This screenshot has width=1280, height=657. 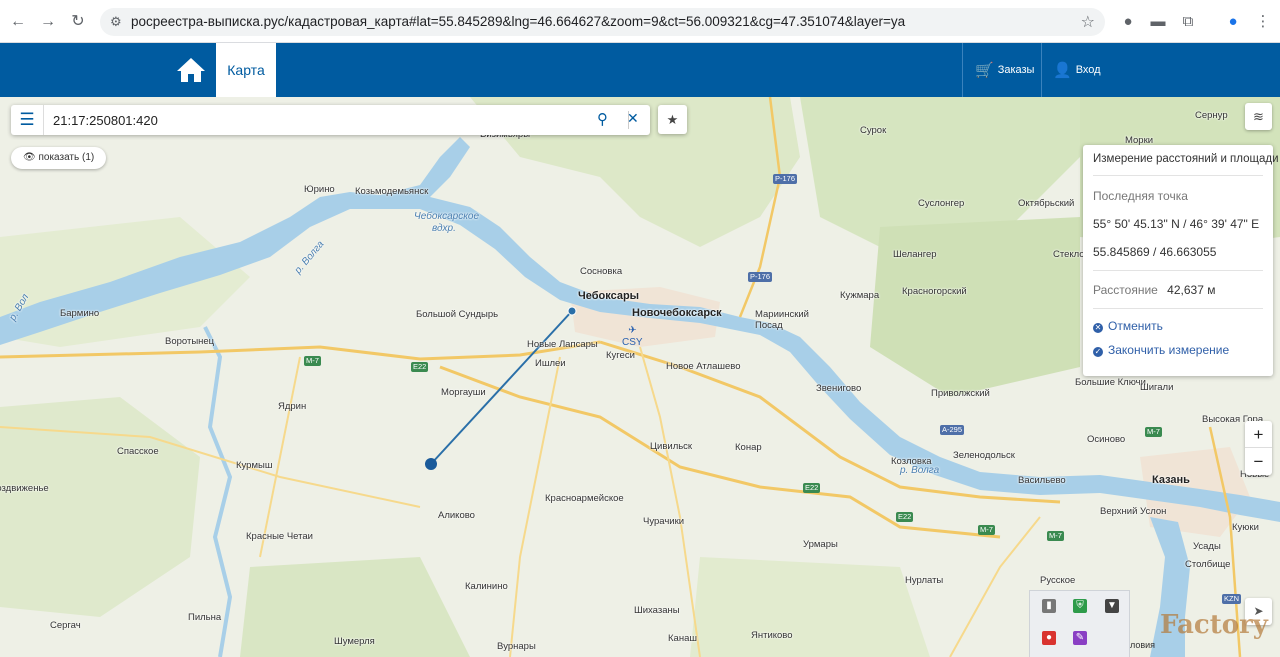 What do you see at coordinates (1080, 606) in the screenshot?
I see `security-shield-icon: ⛨` at bounding box center [1080, 606].